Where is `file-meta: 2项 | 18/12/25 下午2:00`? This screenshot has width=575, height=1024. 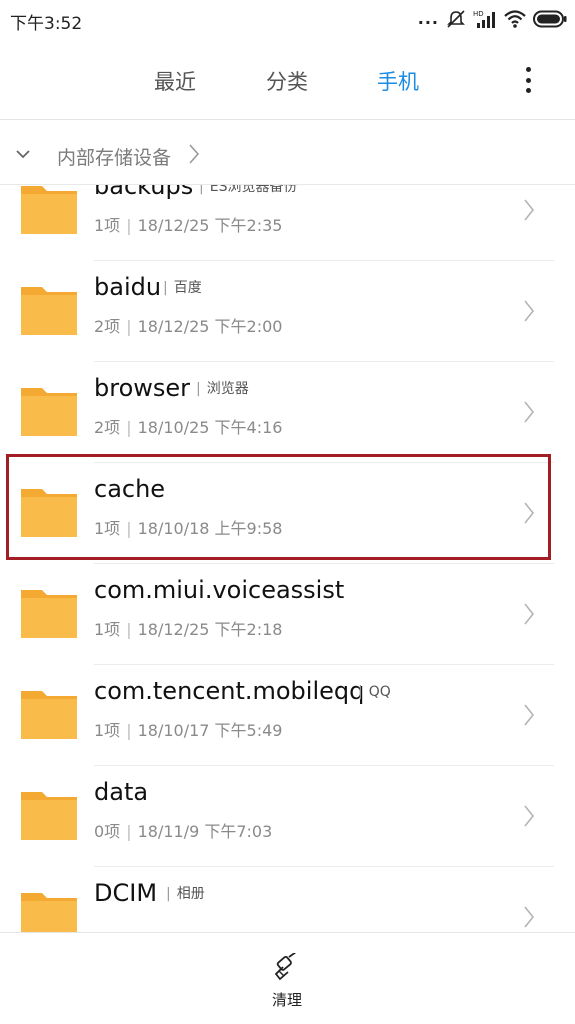
file-meta: 2项 | 18/12/25 下午2:00 is located at coordinates (188, 326).